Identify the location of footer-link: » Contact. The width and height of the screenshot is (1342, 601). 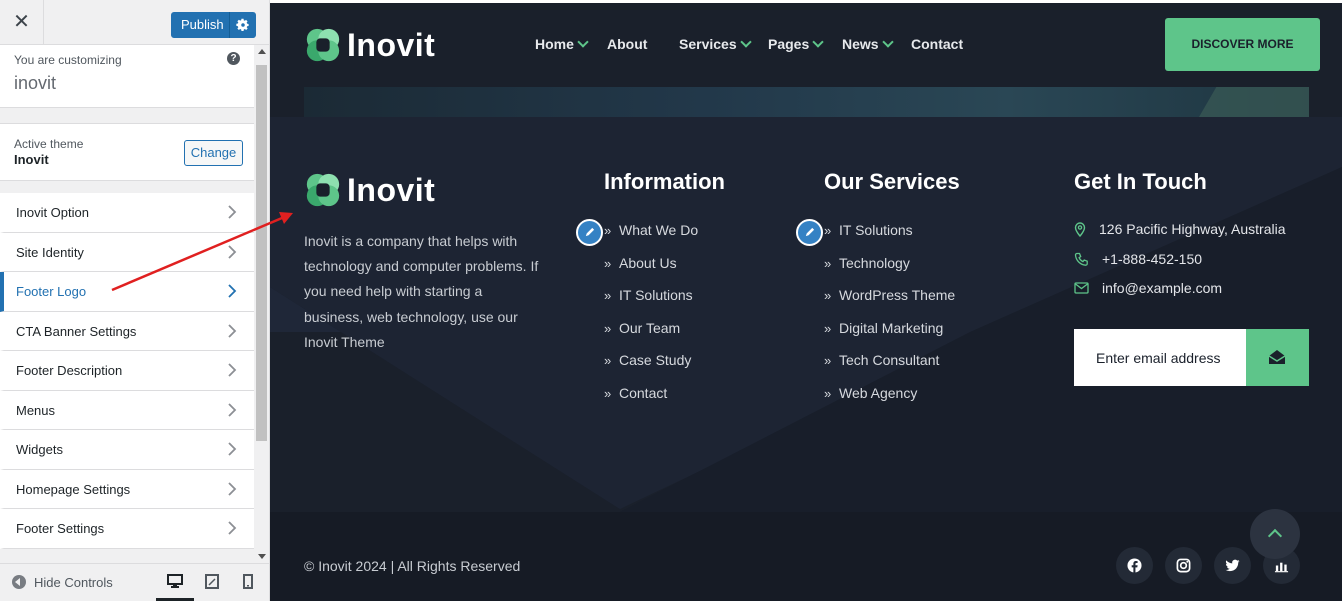
(651, 401).